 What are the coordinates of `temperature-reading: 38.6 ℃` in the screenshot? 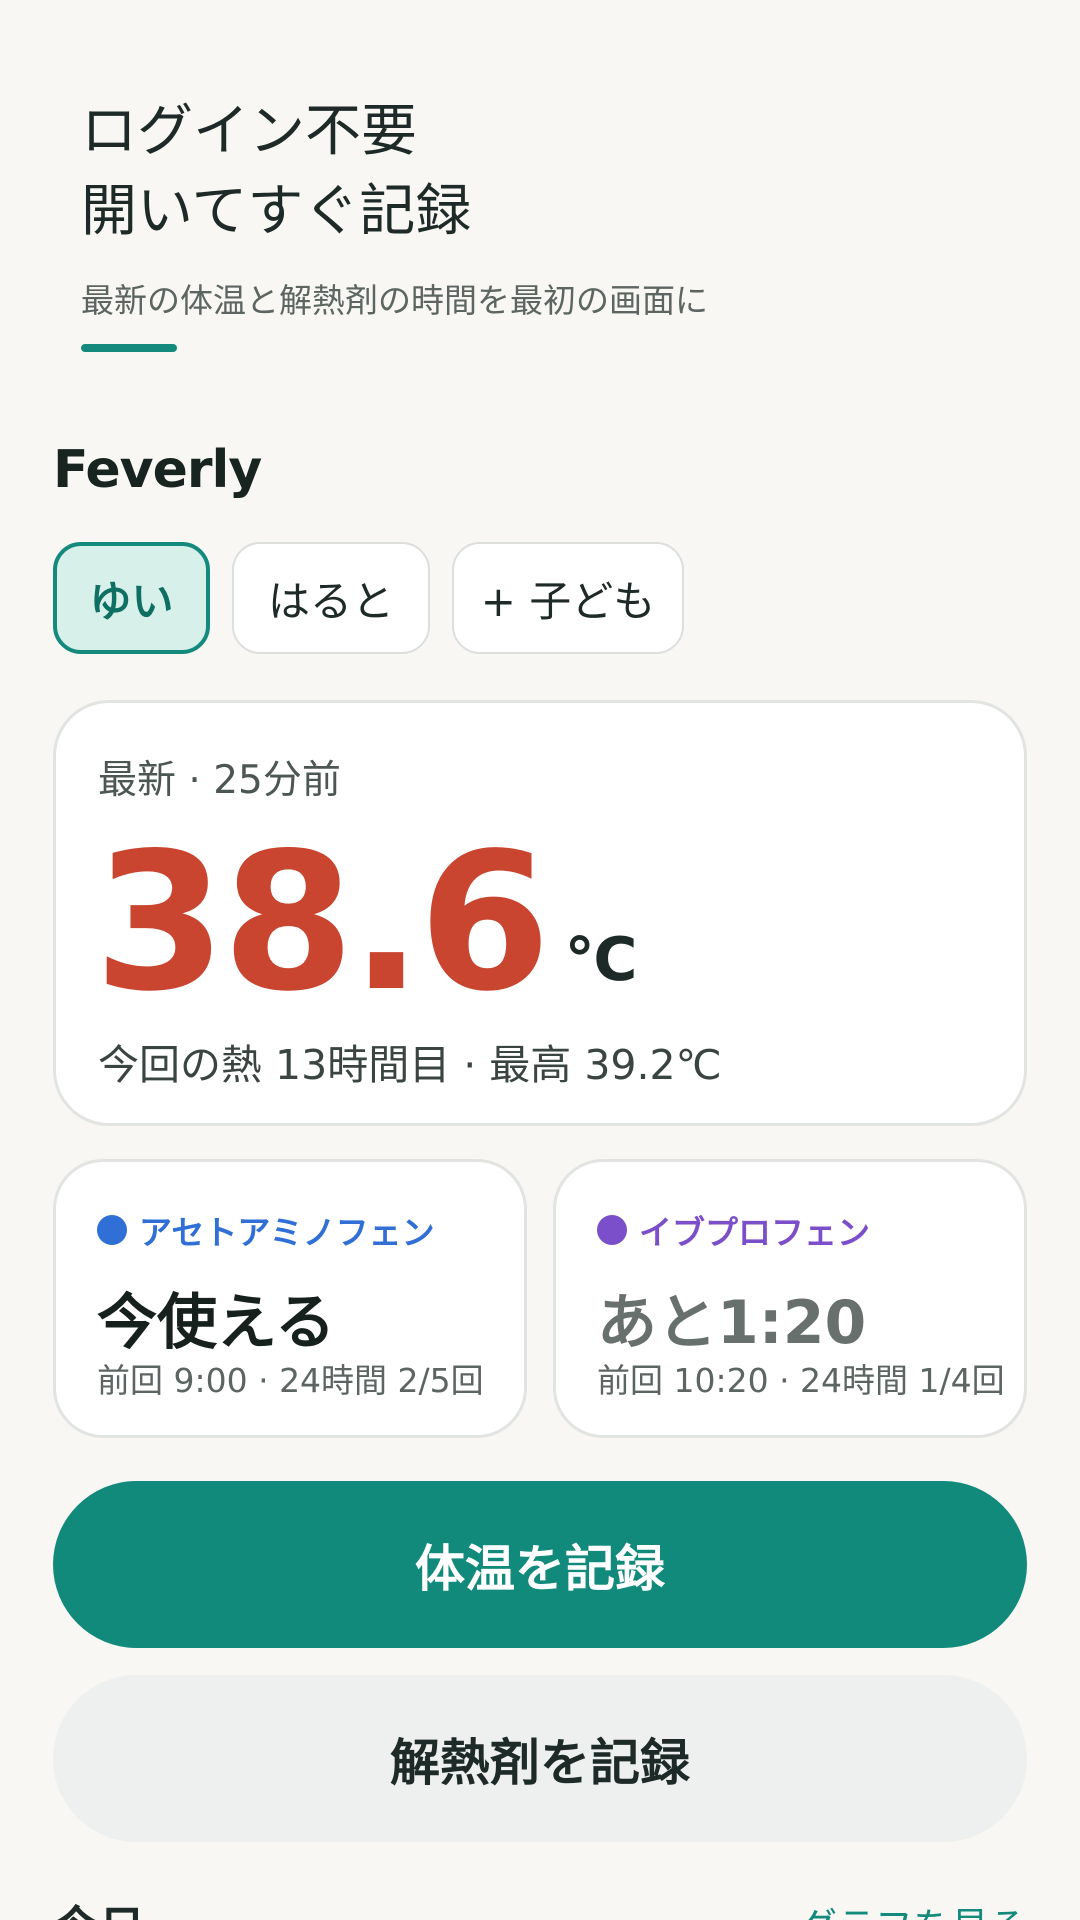 It's located at (365, 923).